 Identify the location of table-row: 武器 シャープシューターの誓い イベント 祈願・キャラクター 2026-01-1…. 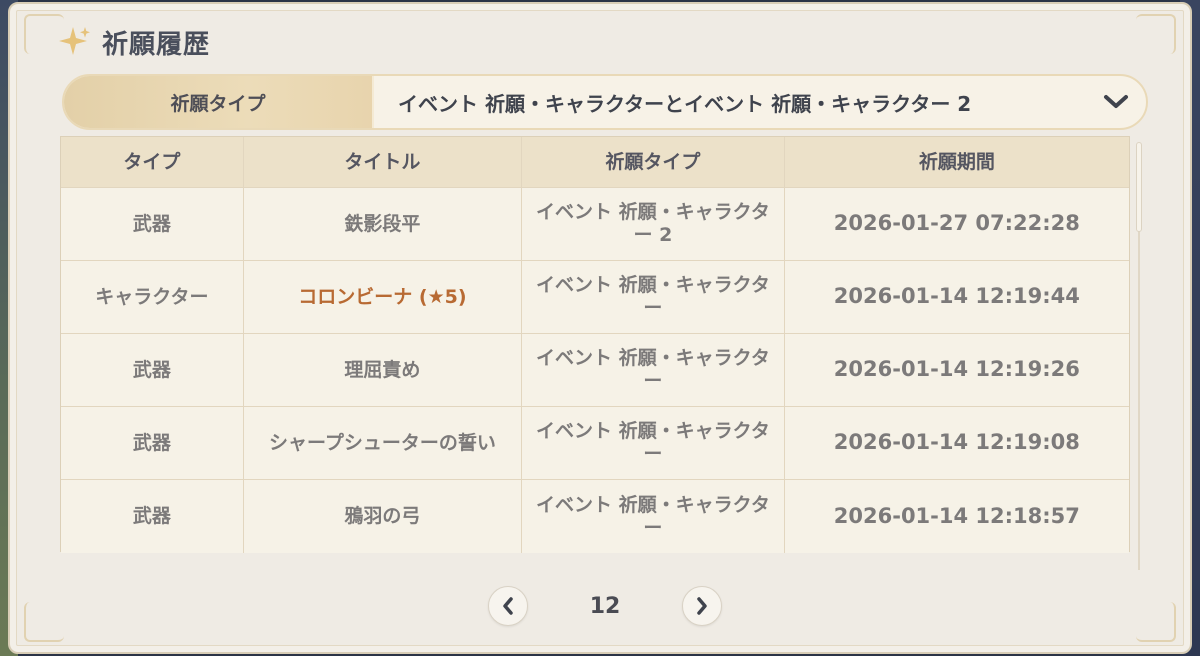
(595, 443).